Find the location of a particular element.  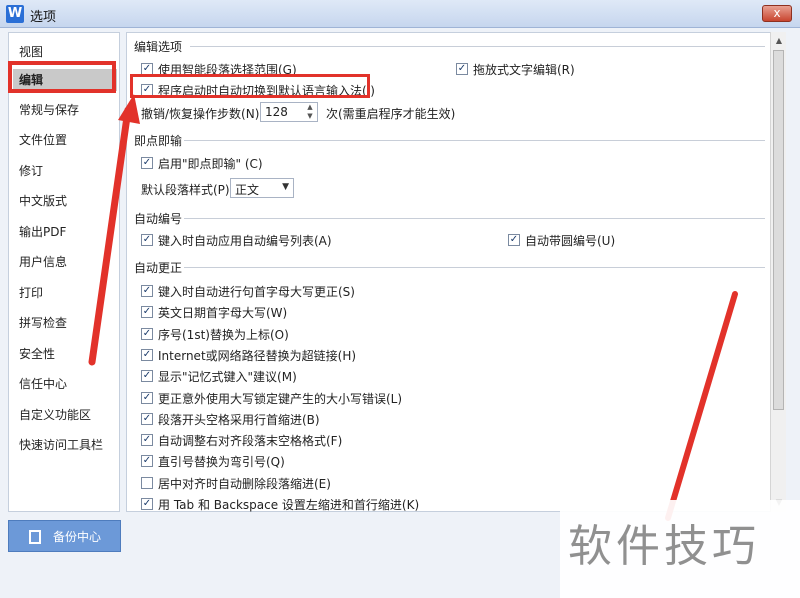

auto-correct-option-label: 居中对齐时自动删除段落缩进(E) is located at coordinates (244, 484).